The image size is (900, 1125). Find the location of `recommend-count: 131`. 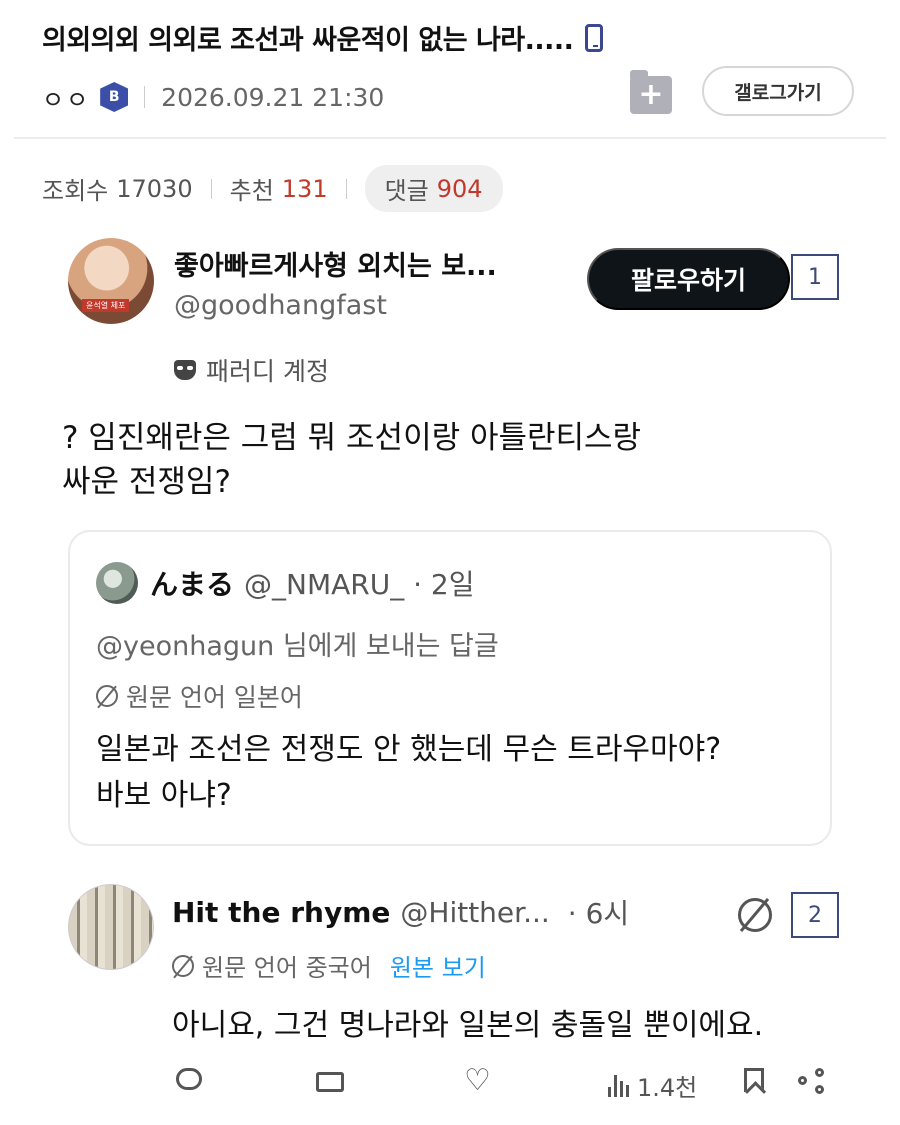

recommend-count: 131 is located at coordinates (304, 188).